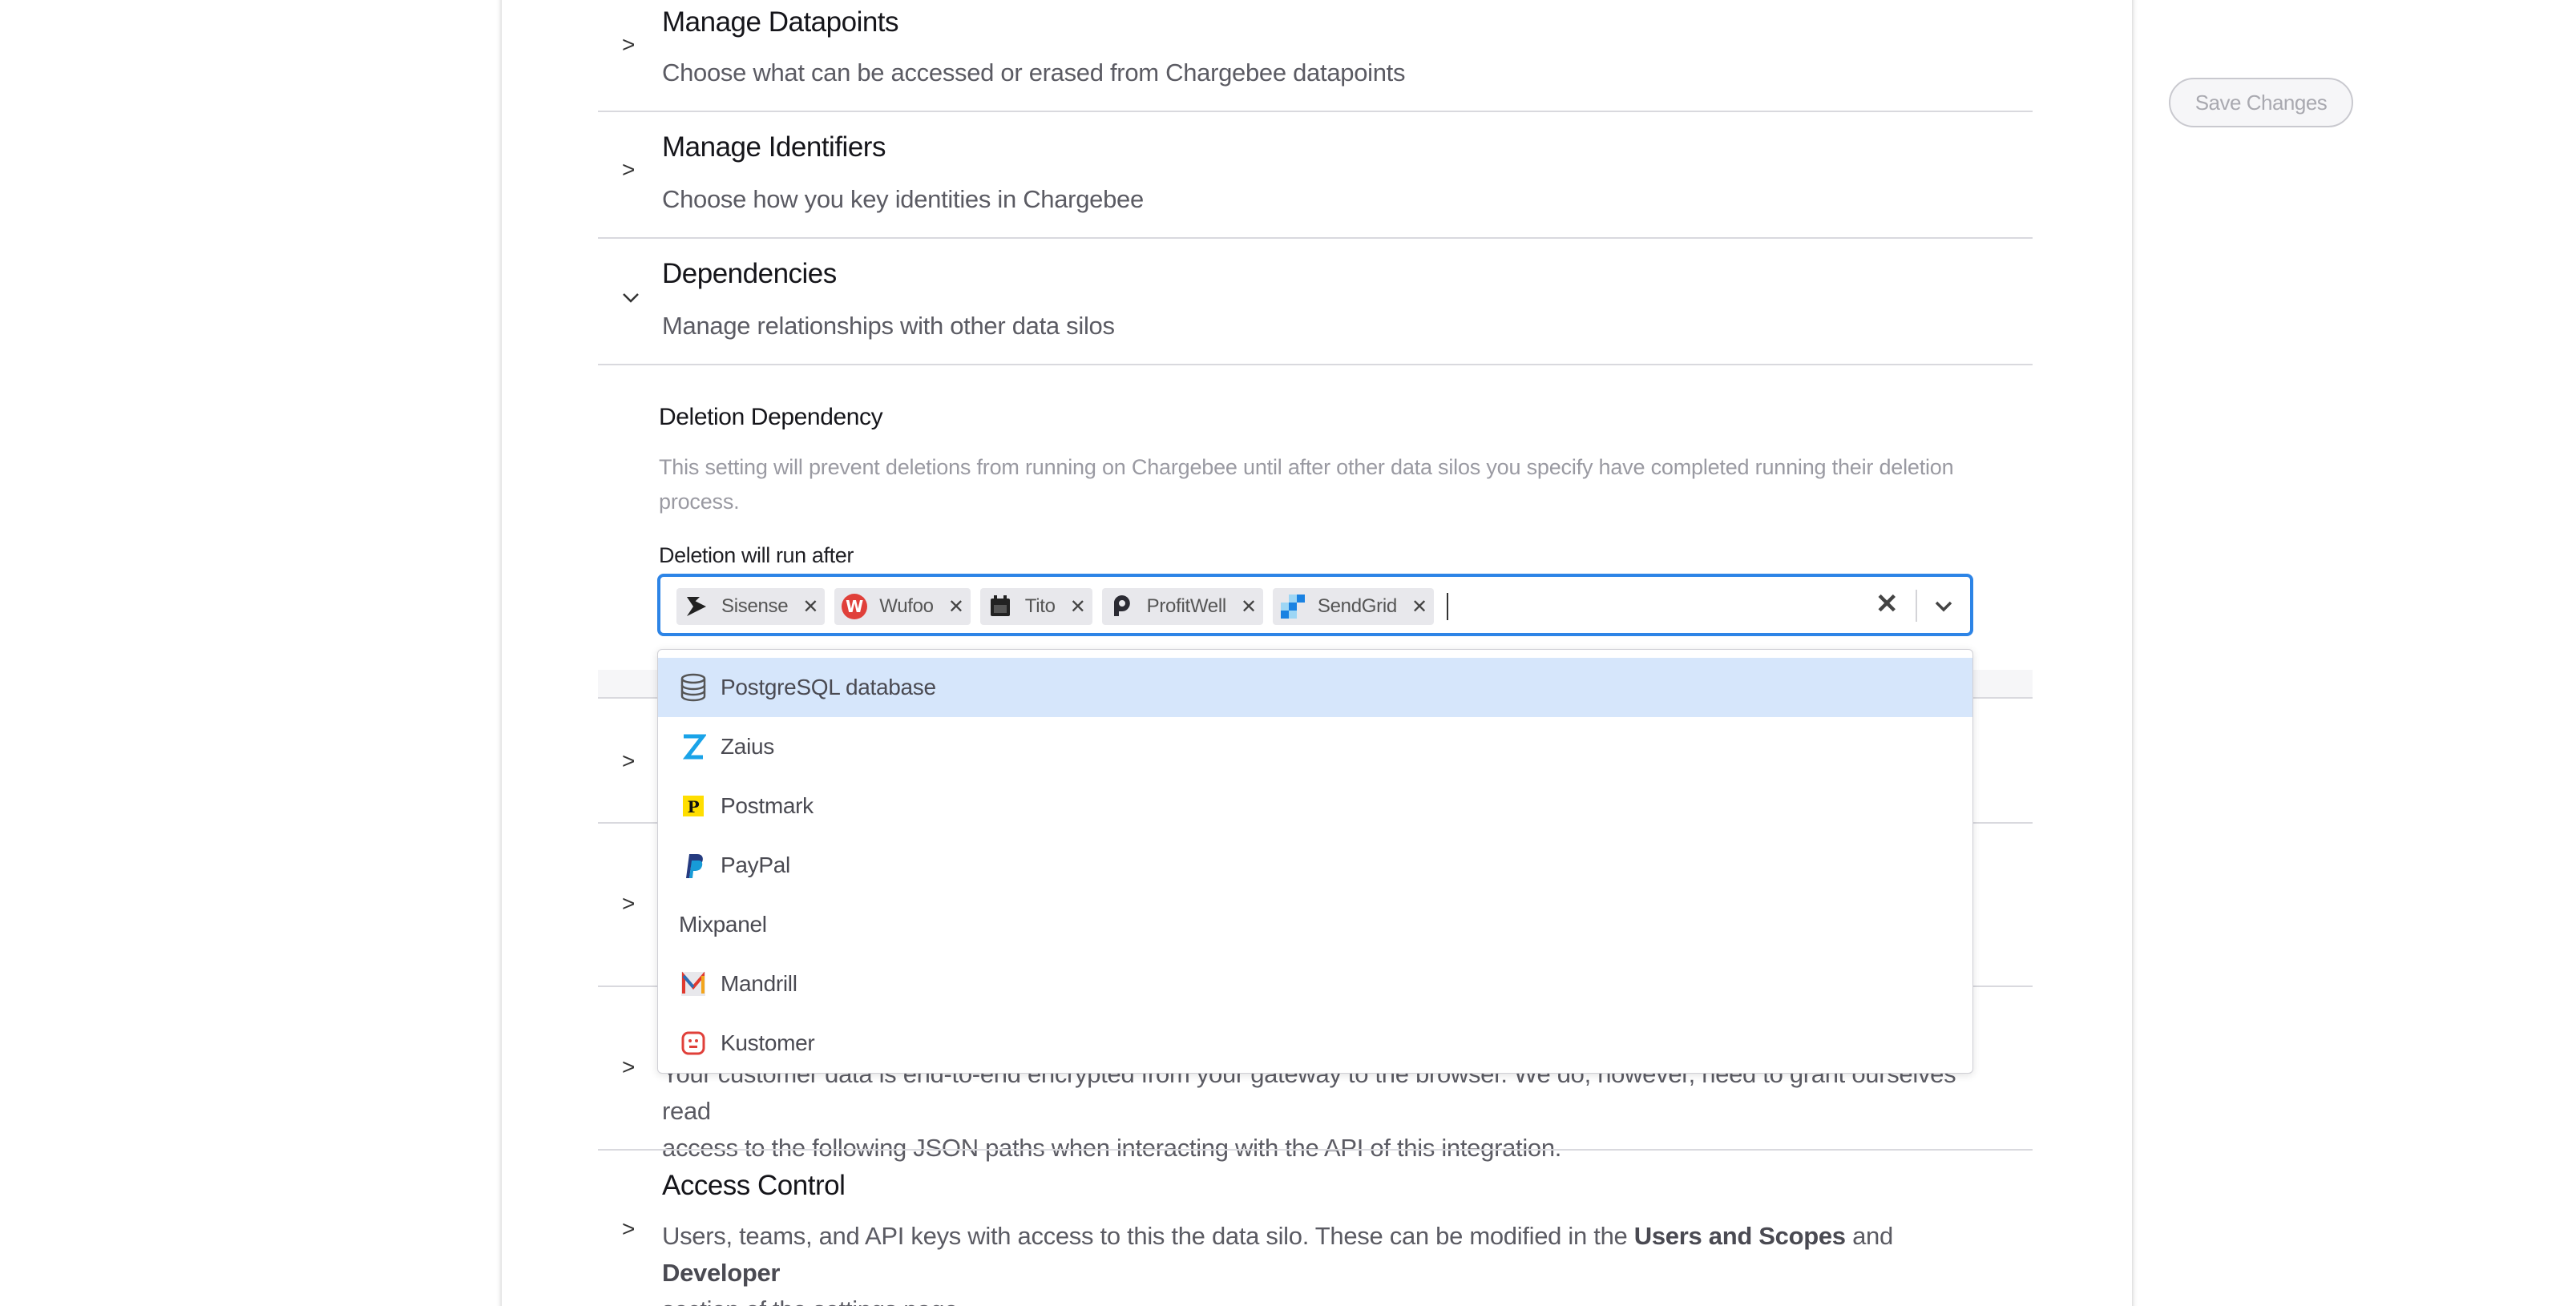 The height and width of the screenshot is (1306, 2576). What do you see at coordinates (1293, 606) in the screenshot?
I see `sendgrid-icon` at bounding box center [1293, 606].